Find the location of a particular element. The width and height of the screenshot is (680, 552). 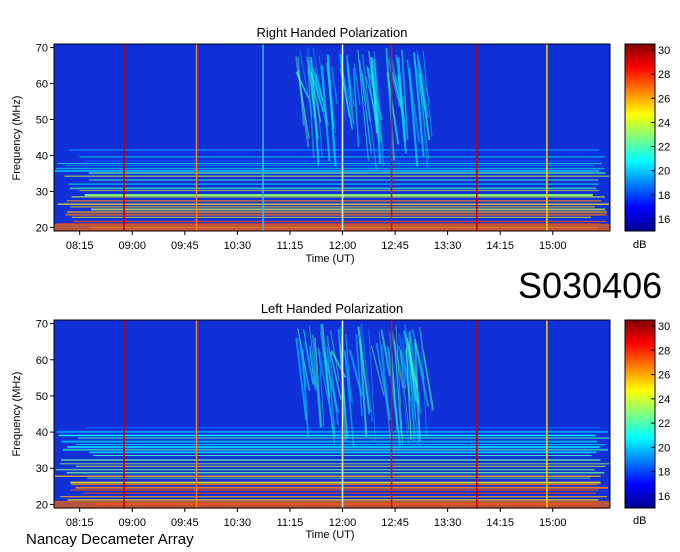

footer-caption: Nancay Decameter Array is located at coordinates (110, 539).